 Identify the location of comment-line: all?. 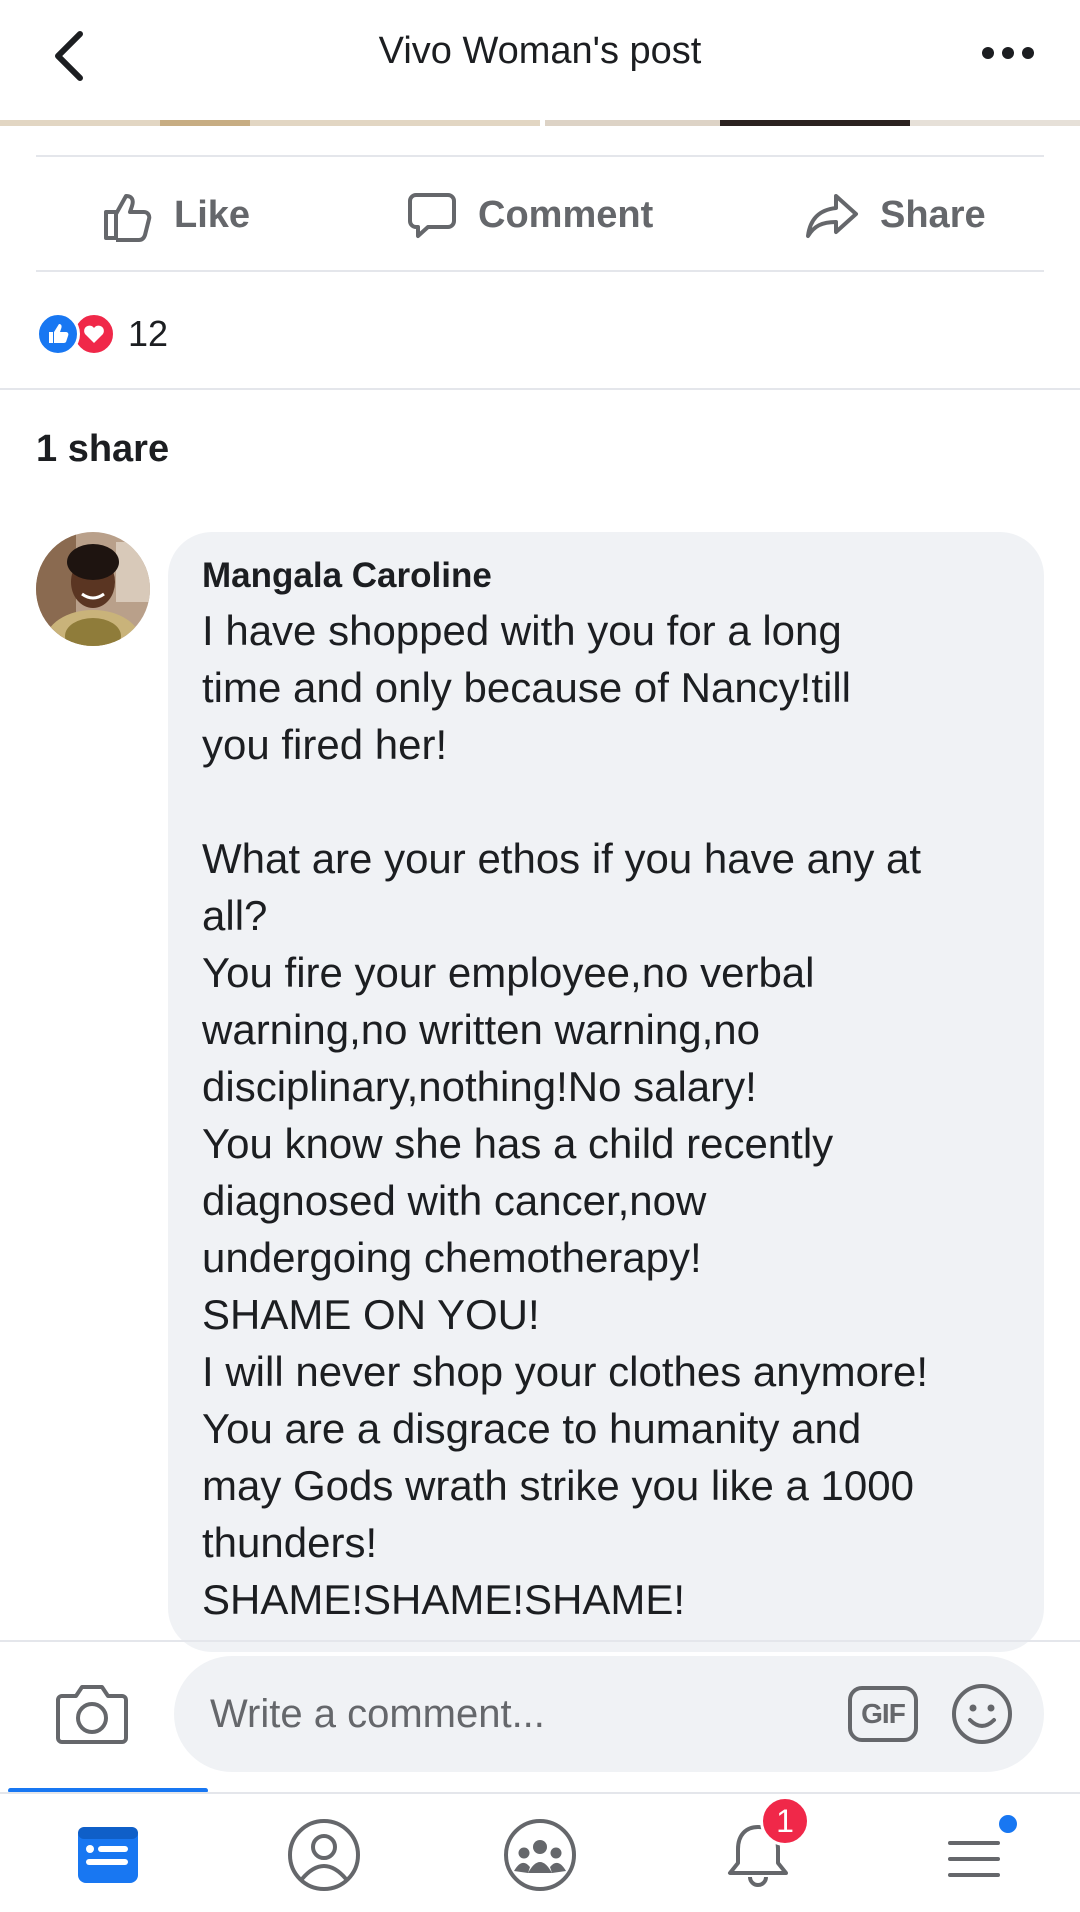
(235, 915).